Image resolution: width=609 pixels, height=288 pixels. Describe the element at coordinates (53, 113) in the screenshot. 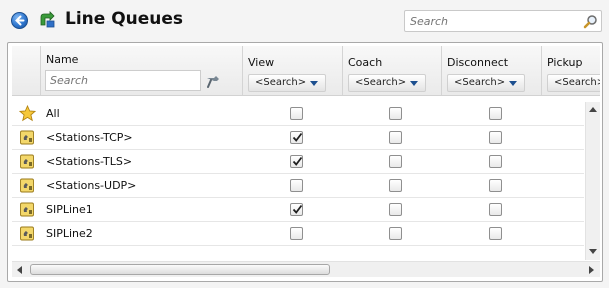

I see `row-name: All` at that location.